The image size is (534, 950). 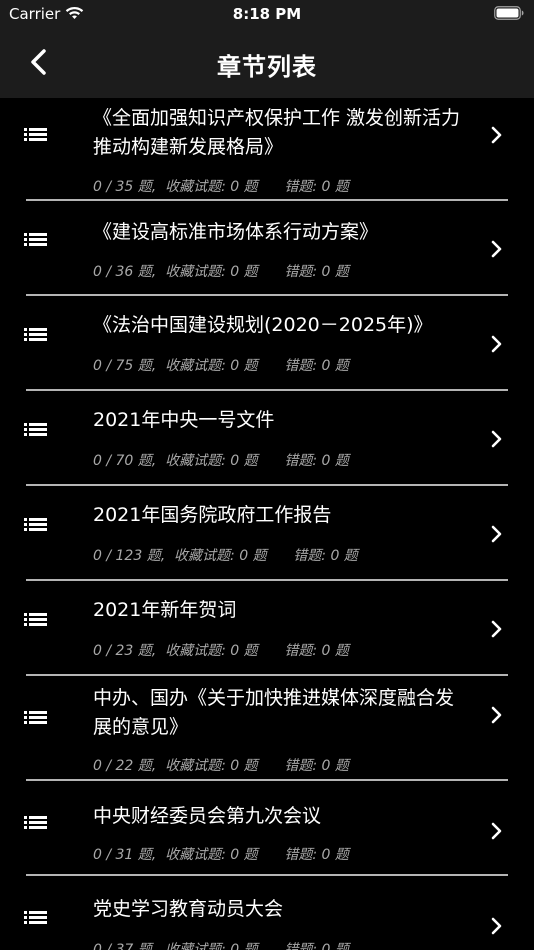 What do you see at coordinates (221, 651) in the screenshot?
I see `chapter-stats: 0 / 23 题, 收藏试题: 0 题 错题: 0 题` at bounding box center [221, 651].